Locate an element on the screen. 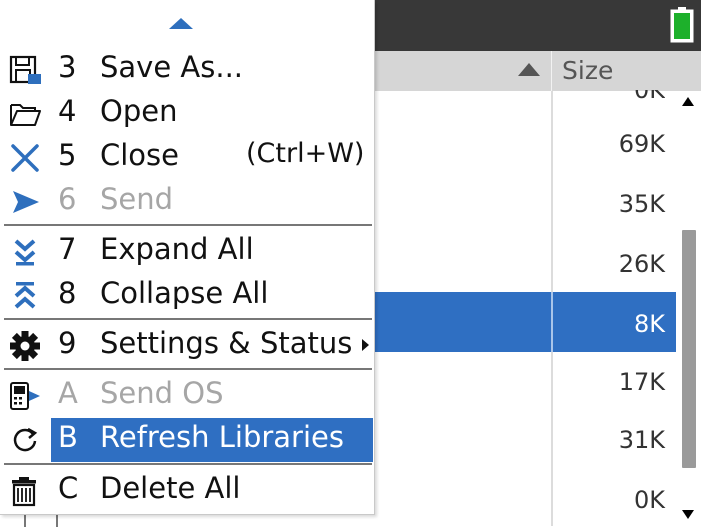 The width and height of the screenshot is (701, 527). menu-item-label: Open is located at coordinates (139, 111).